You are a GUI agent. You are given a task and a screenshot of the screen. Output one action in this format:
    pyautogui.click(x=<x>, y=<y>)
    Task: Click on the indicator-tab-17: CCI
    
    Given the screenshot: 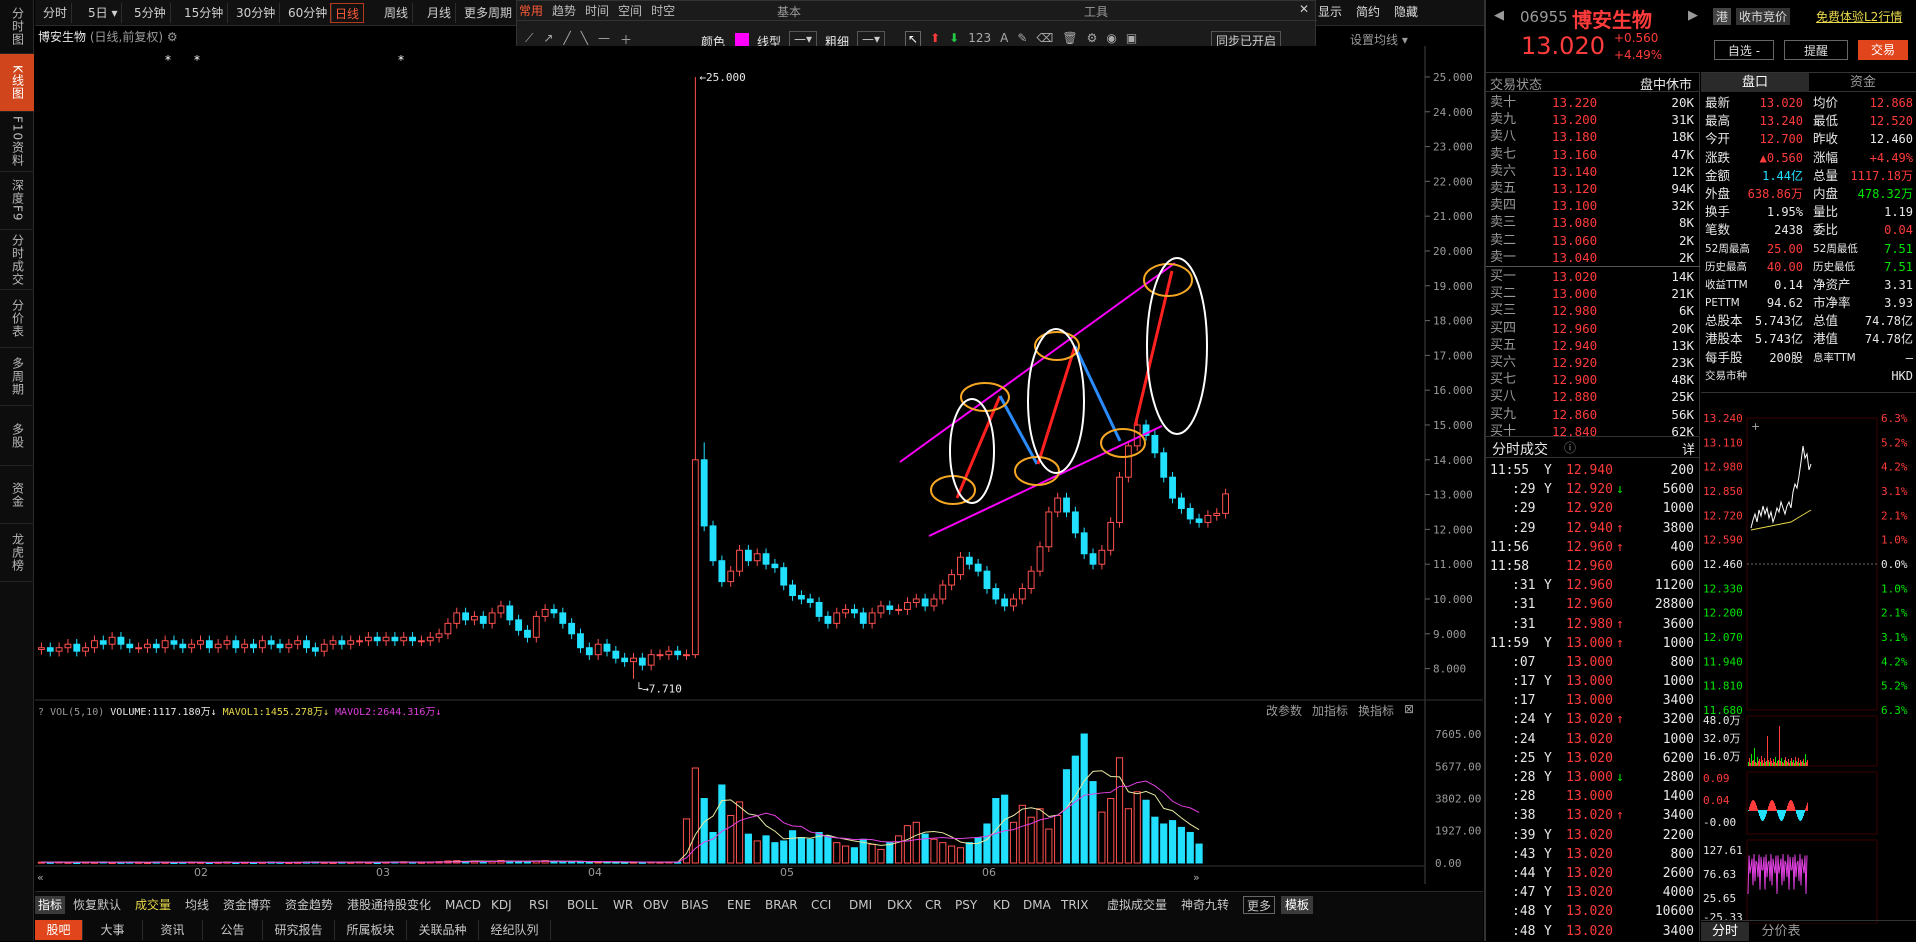 What is the action you would take?
    pyautogui.click(x=821, y=905)
    